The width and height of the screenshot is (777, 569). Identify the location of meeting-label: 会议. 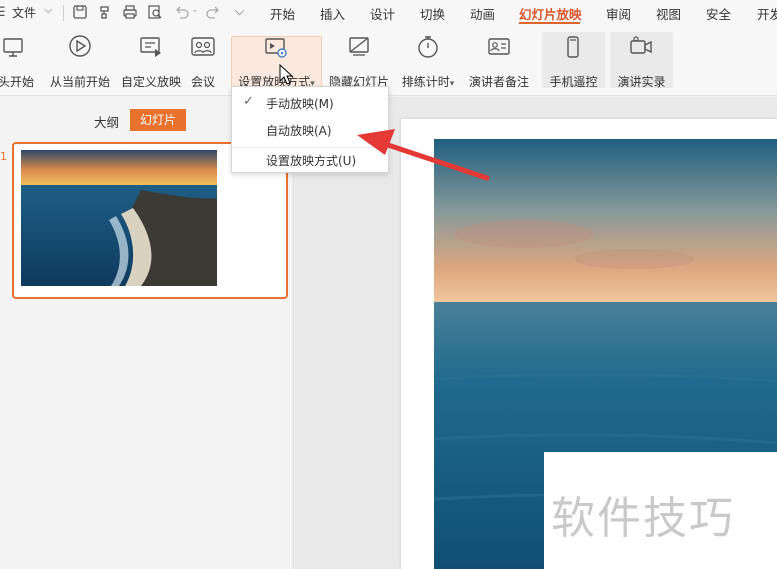
(202, 82).